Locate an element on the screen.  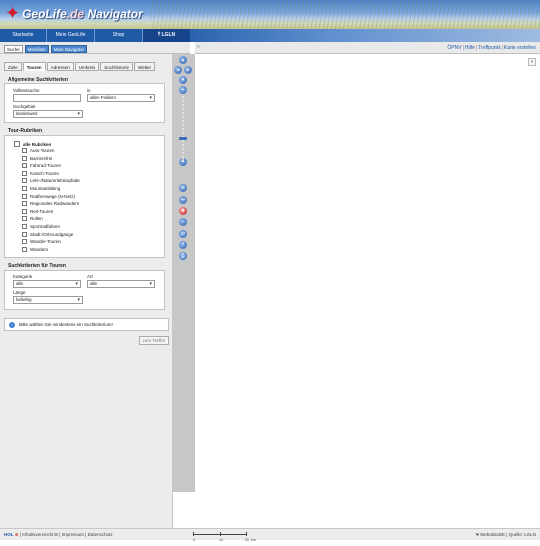
measure-icon: ↔ is located at coordinates (183, 200).